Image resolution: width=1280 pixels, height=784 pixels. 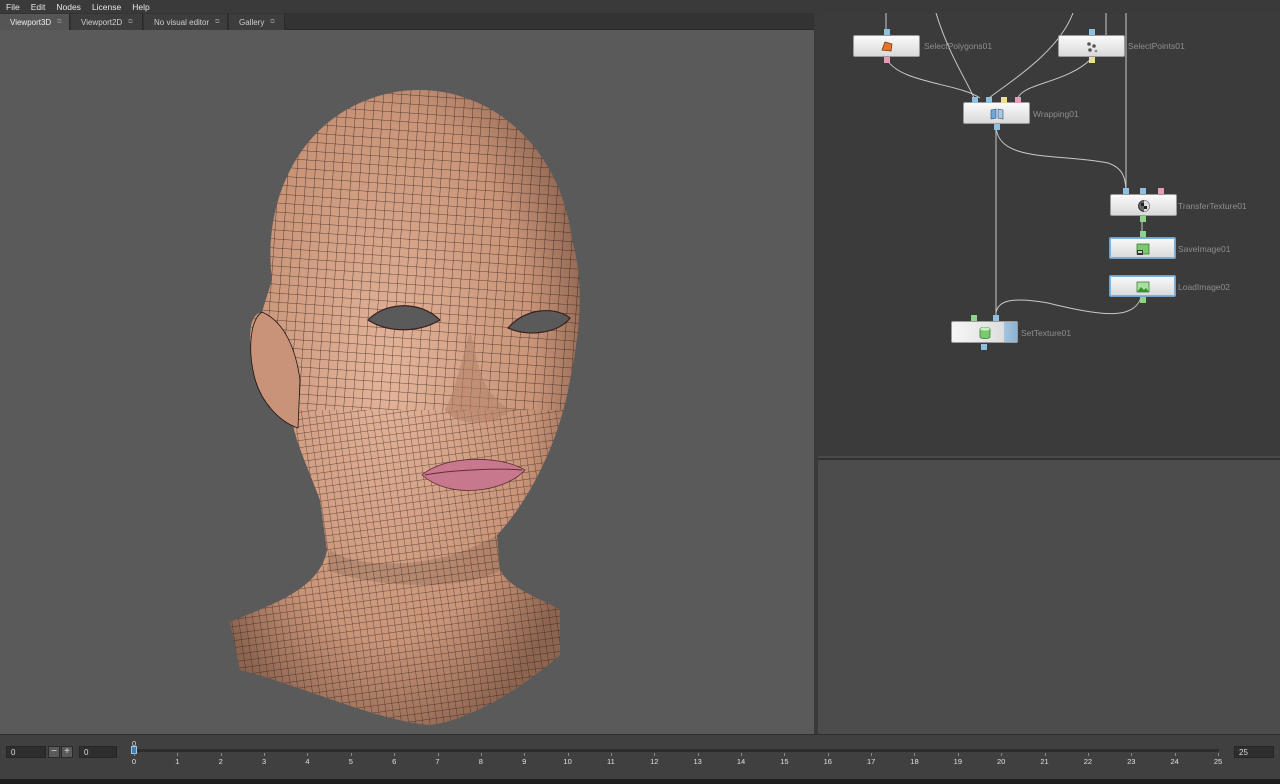 I want to click on node-transfer-texture, so click(x=1143, y=205).